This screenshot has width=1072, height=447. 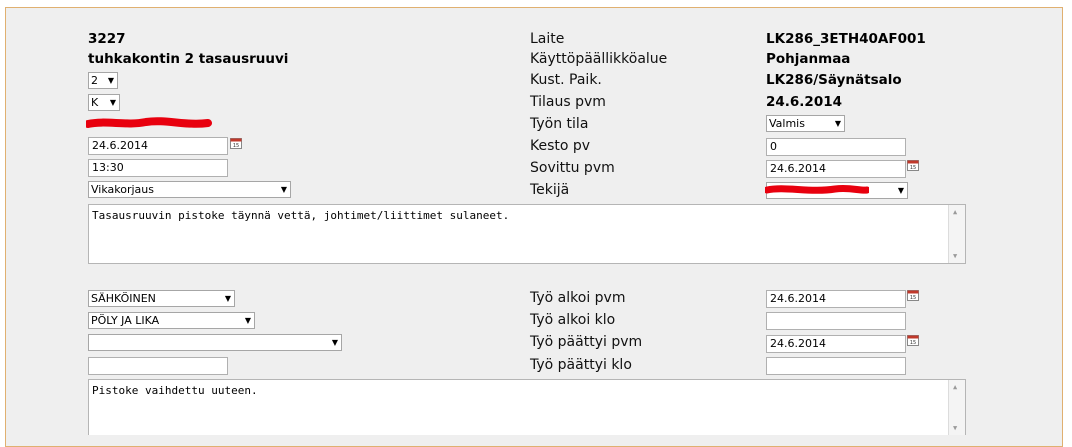 I want to click on order-title: tuhkakontin 2 tasausruuvi, so click(x=188, y=59).